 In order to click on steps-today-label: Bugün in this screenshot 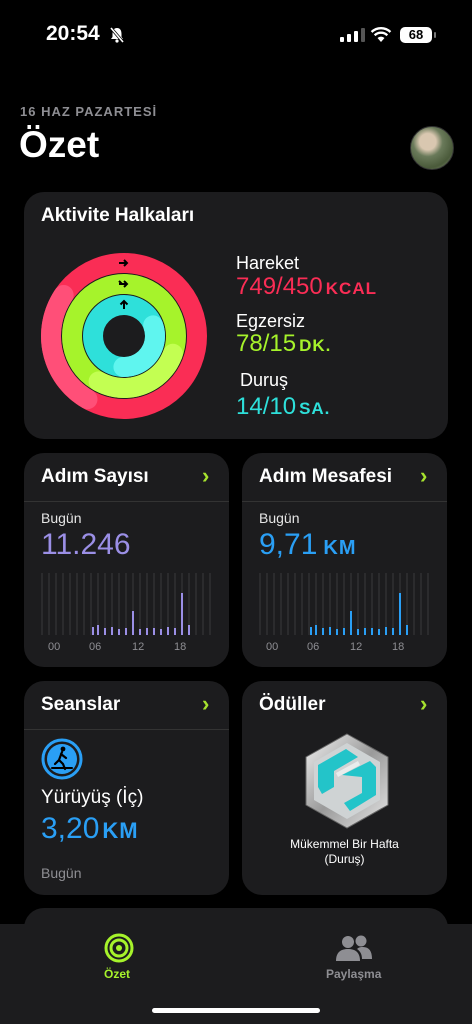, I will do `click(61, 518)`.